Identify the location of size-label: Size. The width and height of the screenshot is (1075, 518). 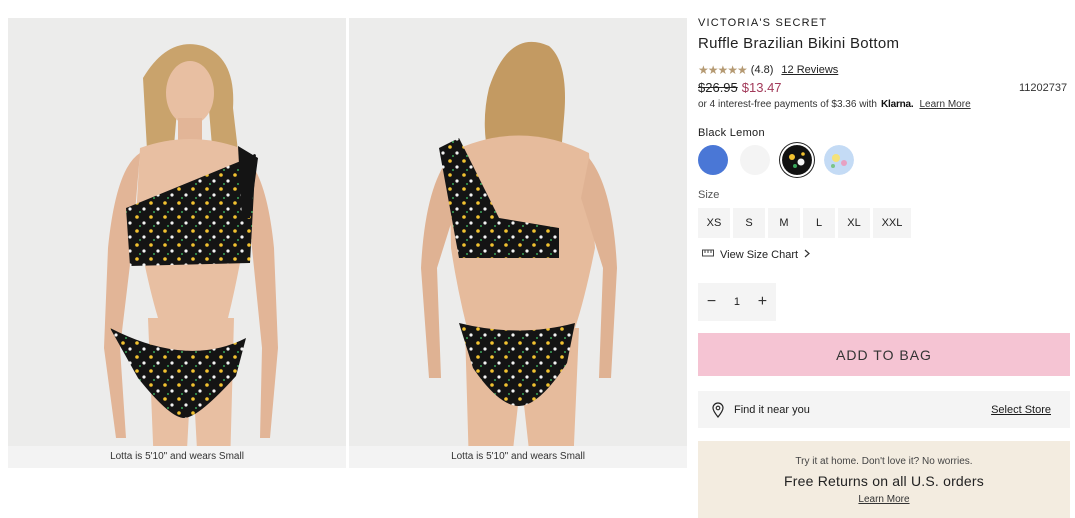
(709, 195).